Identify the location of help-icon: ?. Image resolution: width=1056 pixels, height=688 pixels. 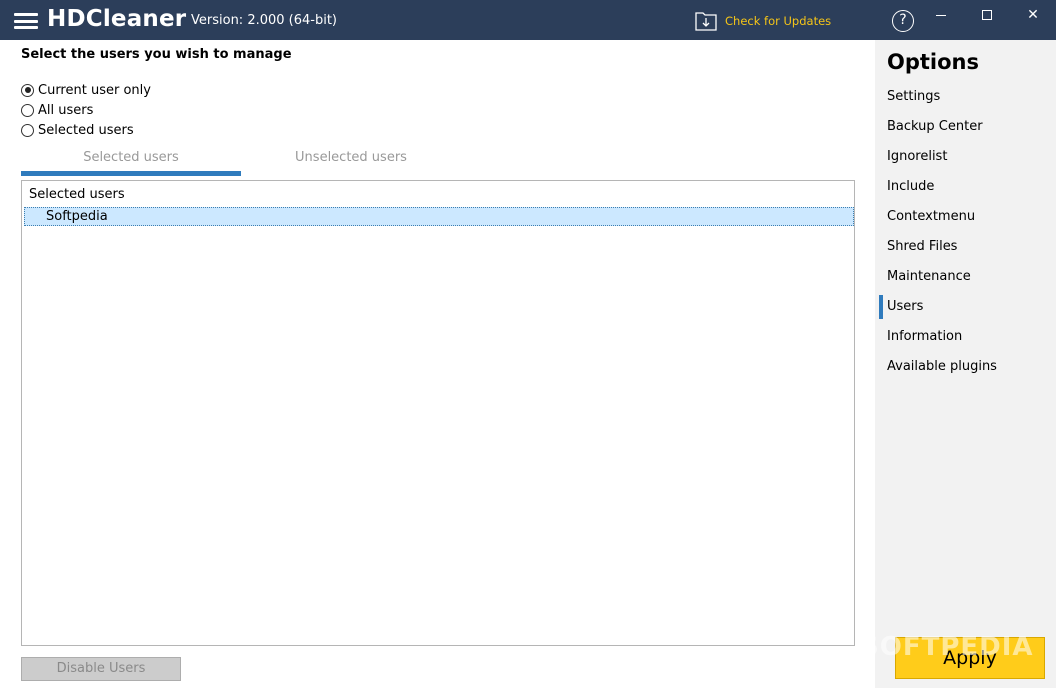
(903, 21).